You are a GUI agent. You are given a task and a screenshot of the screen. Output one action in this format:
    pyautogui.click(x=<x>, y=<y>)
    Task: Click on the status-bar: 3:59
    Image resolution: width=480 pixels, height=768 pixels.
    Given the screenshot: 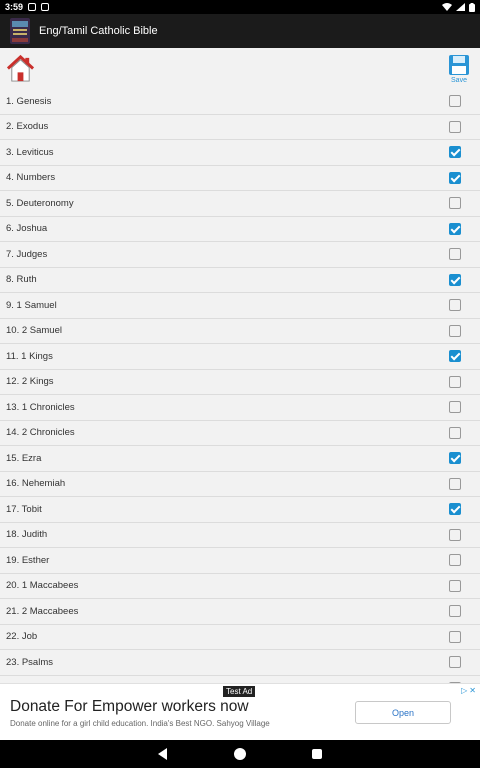 What is the action you would take?
    pyautogui.click(x=240, y=7)
    